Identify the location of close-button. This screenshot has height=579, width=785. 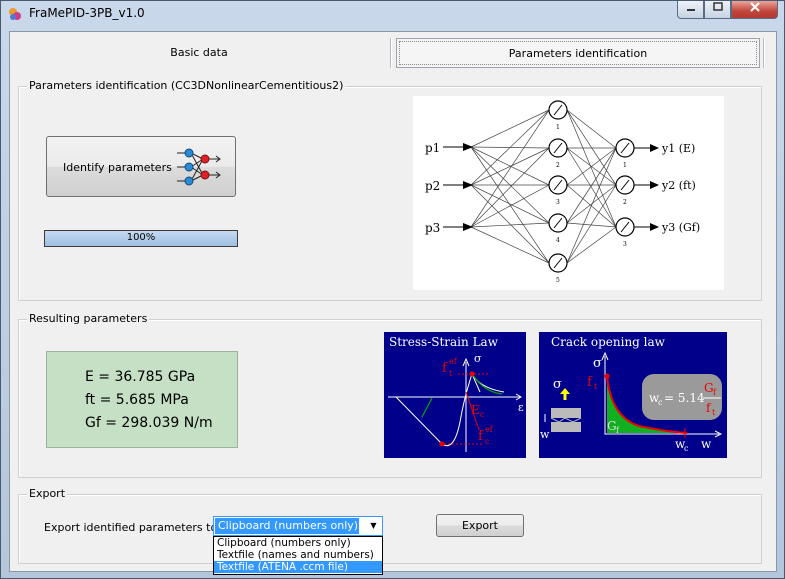
(754, 10).